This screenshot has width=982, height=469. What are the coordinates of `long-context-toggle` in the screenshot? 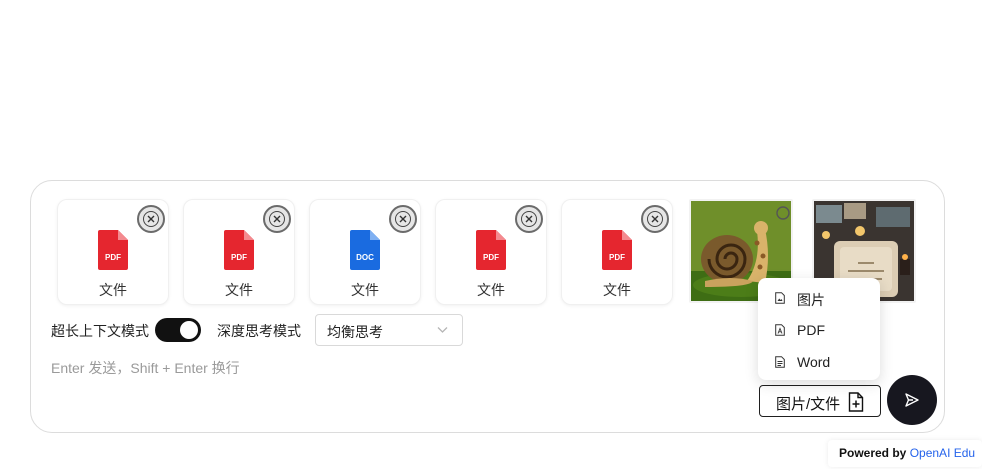 It's located at (178, 330).